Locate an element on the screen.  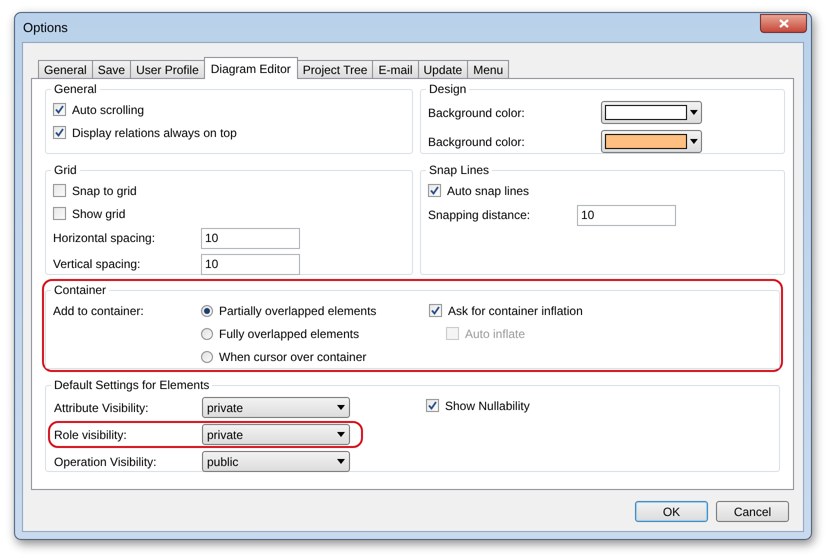
radio-label: When cursor over container is located at coordinates (292, 357).